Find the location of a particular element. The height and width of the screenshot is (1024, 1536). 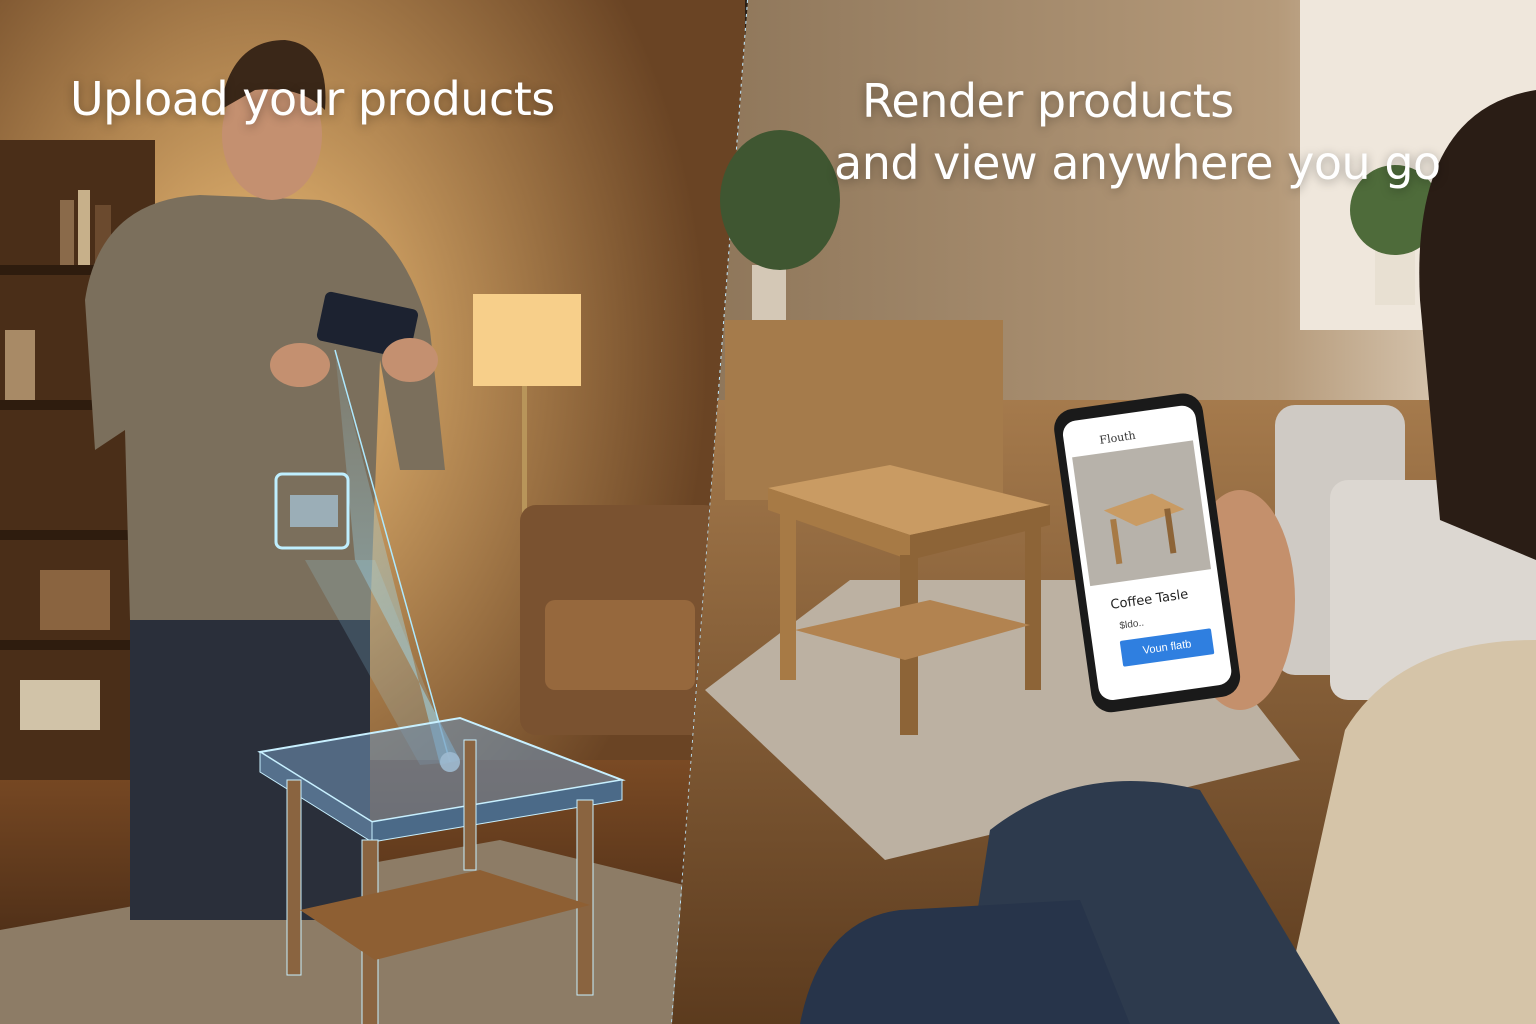

phone-app-title: Flouth is located at coordinates (1117, 437).